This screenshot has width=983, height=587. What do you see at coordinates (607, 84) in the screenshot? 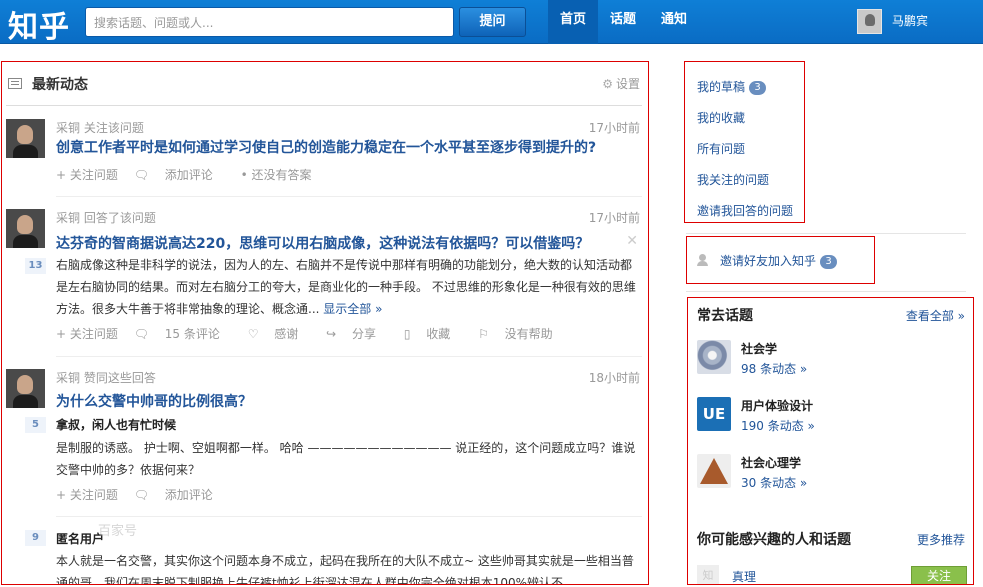
I see `gear-icon: ⚙` at bounding box center [607, 84].